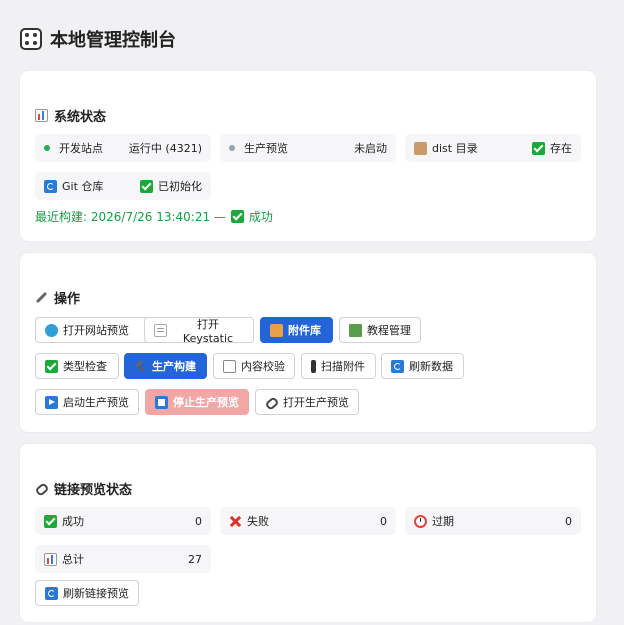  What do you see at coordinates (308, 521) in the screenshot?
I see `link-status-failed: 失败 0` at bounding box center [308, 521].